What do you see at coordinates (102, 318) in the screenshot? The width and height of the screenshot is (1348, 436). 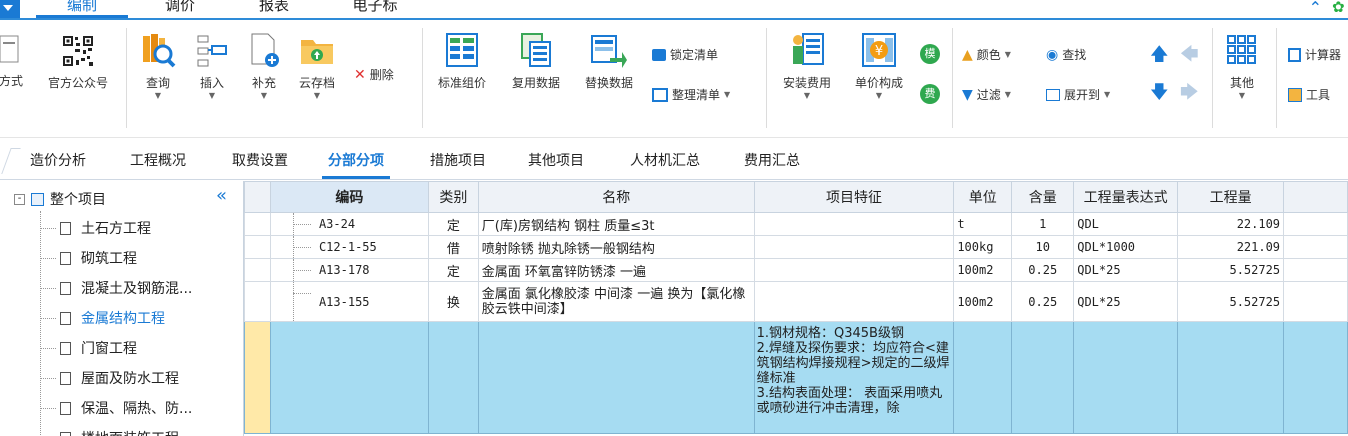 I see `tree-item-metal-structure: 金属结构工程` at bounding box center [102, 318].